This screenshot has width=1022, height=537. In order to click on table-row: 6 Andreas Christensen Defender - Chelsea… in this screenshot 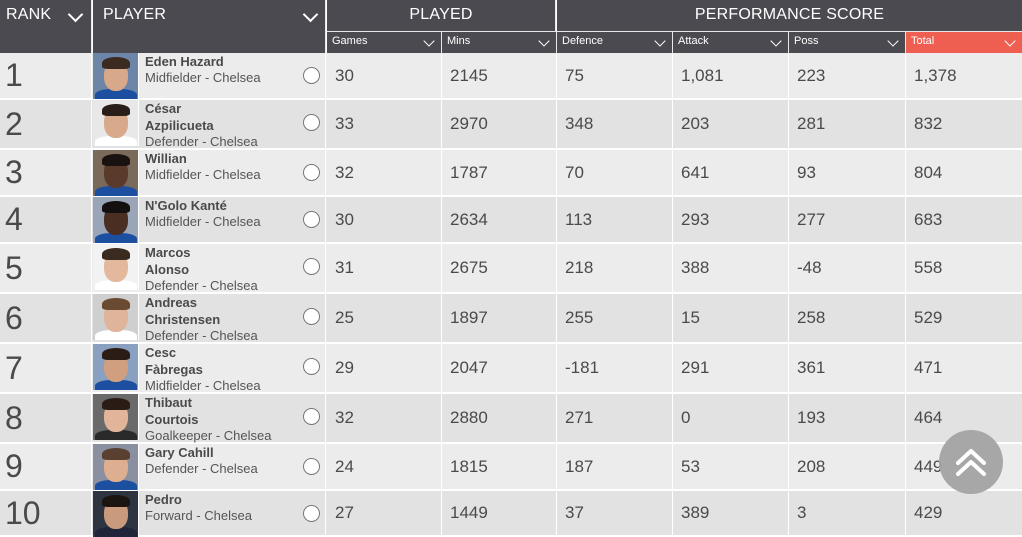, I will do `click(511, 319)`.